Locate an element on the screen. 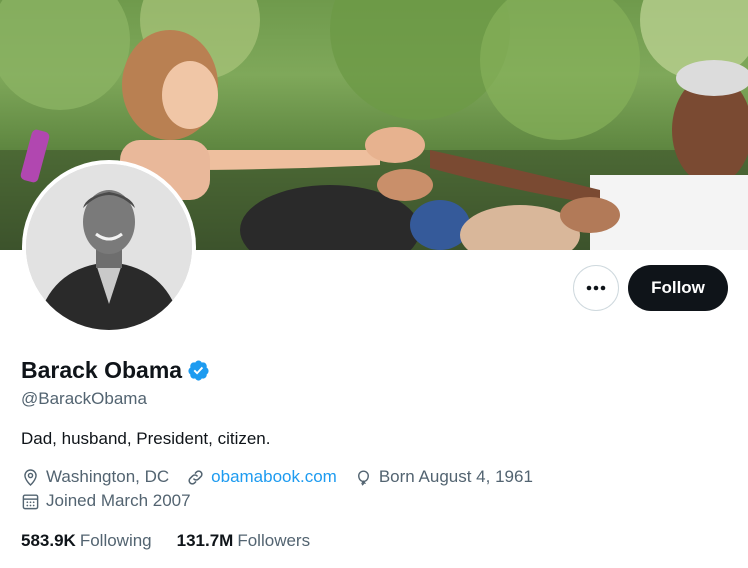  birthday-item: Born August 4, 1961 is located at coordinates (443, 477).